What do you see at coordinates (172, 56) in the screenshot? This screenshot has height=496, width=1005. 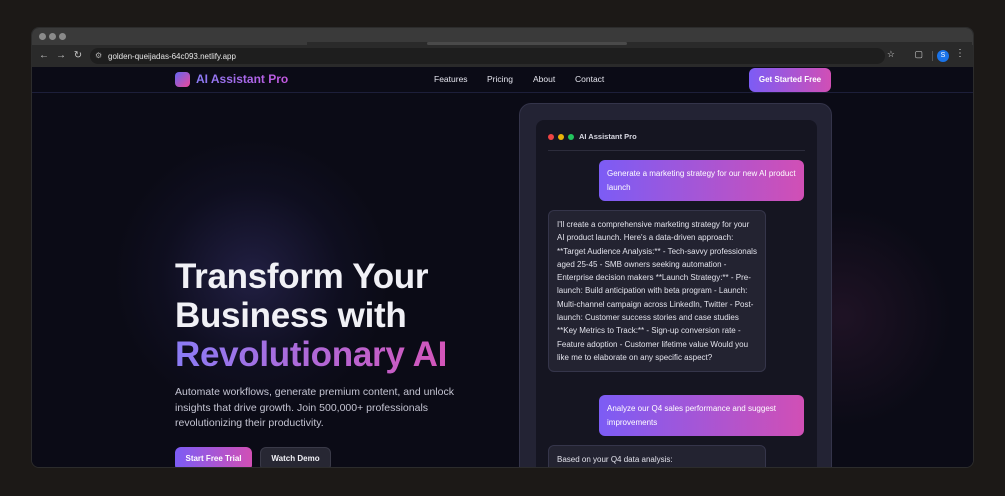 I see `url-text: golden-queijadas-64c093.netlify.app` at bounding box center [172, 56].